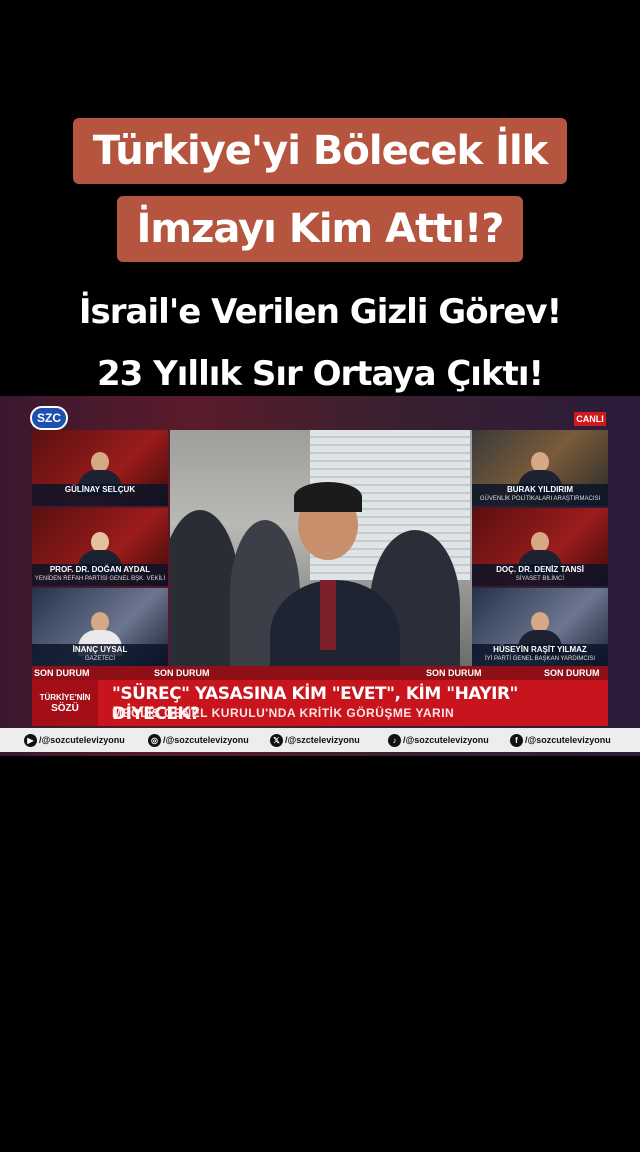  Describe the element at coordinates (100, 489) in the screenshot. I see `guest-name: GÜLİNAY SELÇUK` at that location.